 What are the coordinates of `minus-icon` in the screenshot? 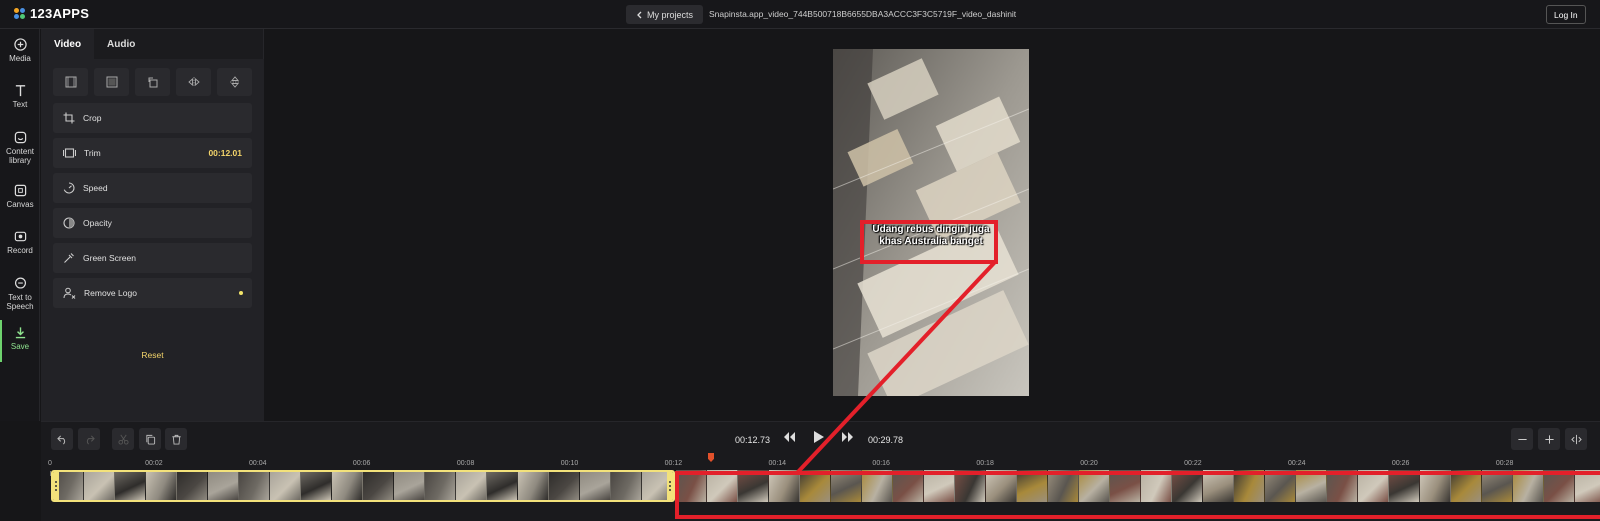 It's located at (1522, 439).